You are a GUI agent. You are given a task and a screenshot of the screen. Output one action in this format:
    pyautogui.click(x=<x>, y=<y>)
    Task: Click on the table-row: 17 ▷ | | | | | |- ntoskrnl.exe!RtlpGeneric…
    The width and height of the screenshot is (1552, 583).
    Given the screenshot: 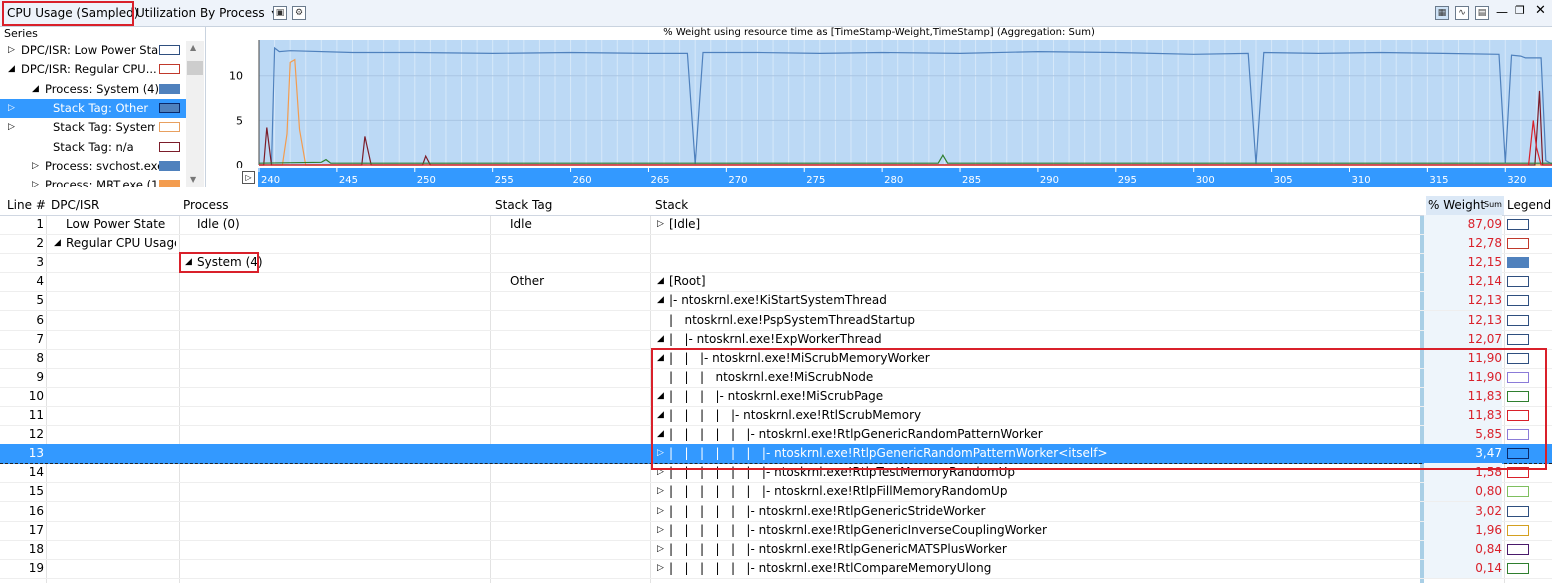 What is the action you would take?
    pyautogui.click(x=776, y=530)
    